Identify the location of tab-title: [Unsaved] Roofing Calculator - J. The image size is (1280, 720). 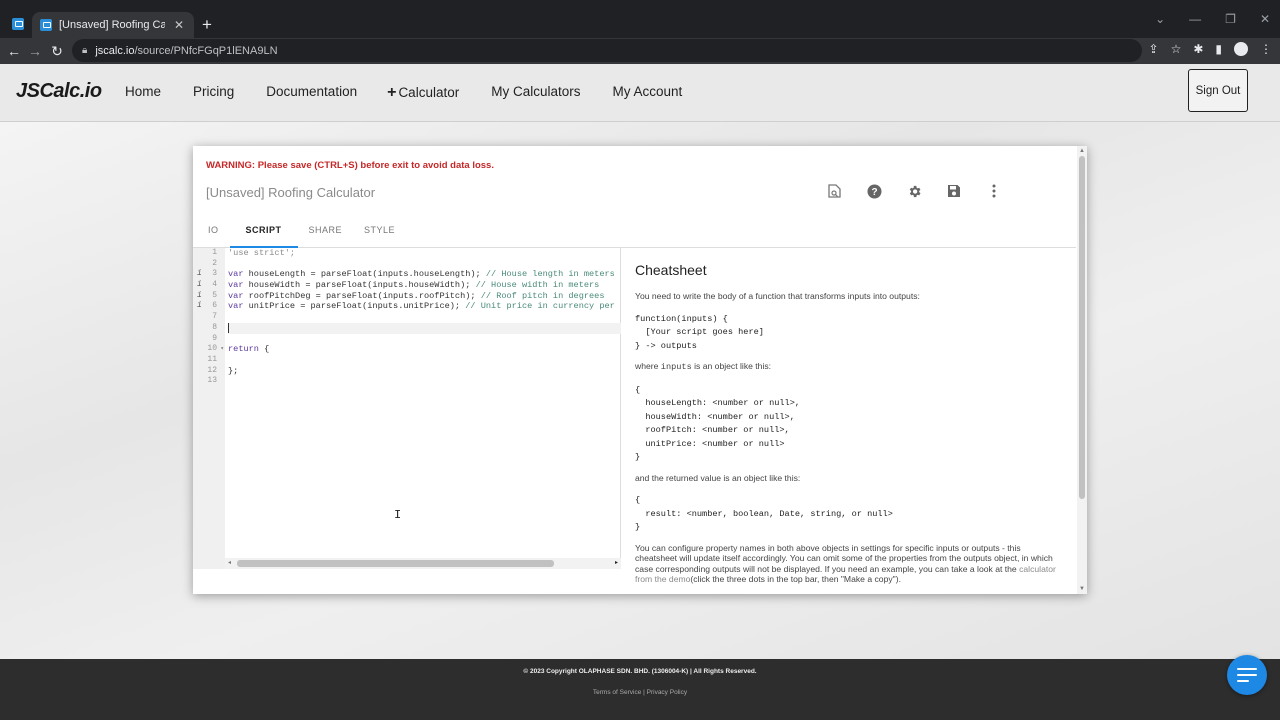
(112, 25).